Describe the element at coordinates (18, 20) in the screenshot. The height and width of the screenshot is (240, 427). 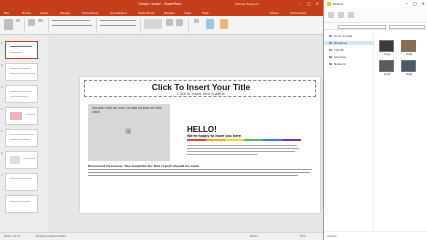
I see `cut-icon` at that location.